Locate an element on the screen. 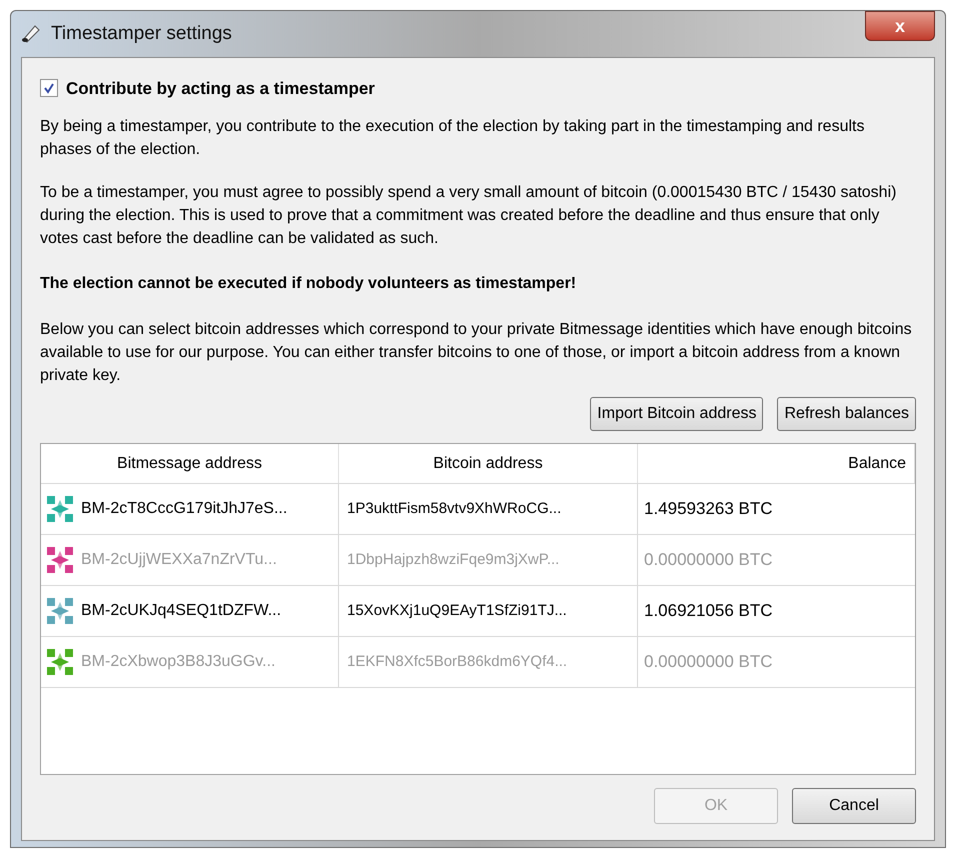 The width and height of the screenshot is (954, 853). column-header: Bitcoin address is located at coordinates (488, 463).